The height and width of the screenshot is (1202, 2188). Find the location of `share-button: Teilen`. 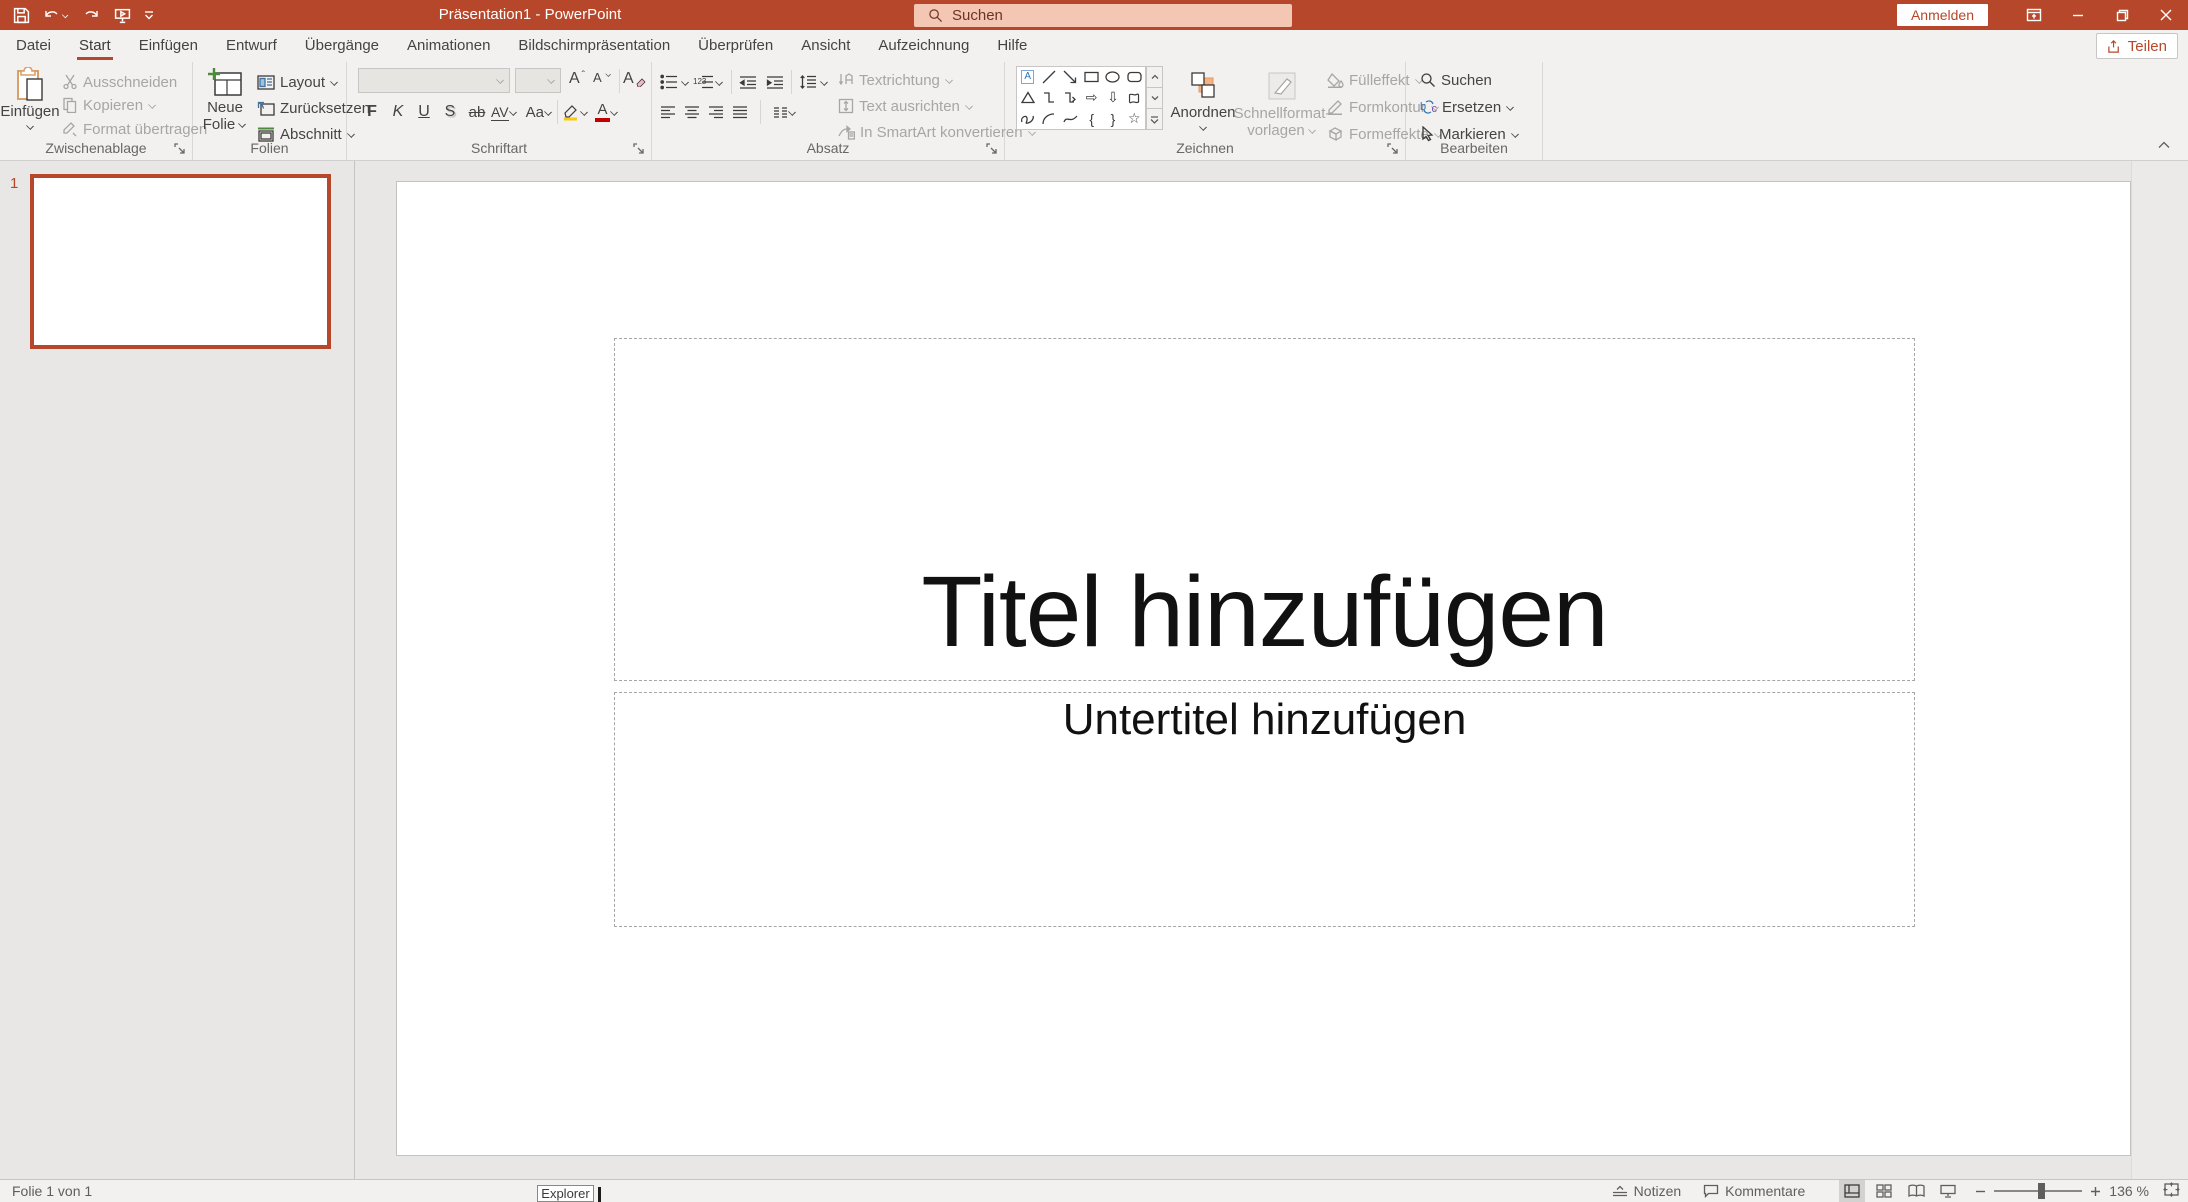

share-button: Teilen is located at coordinates (2136, 46).